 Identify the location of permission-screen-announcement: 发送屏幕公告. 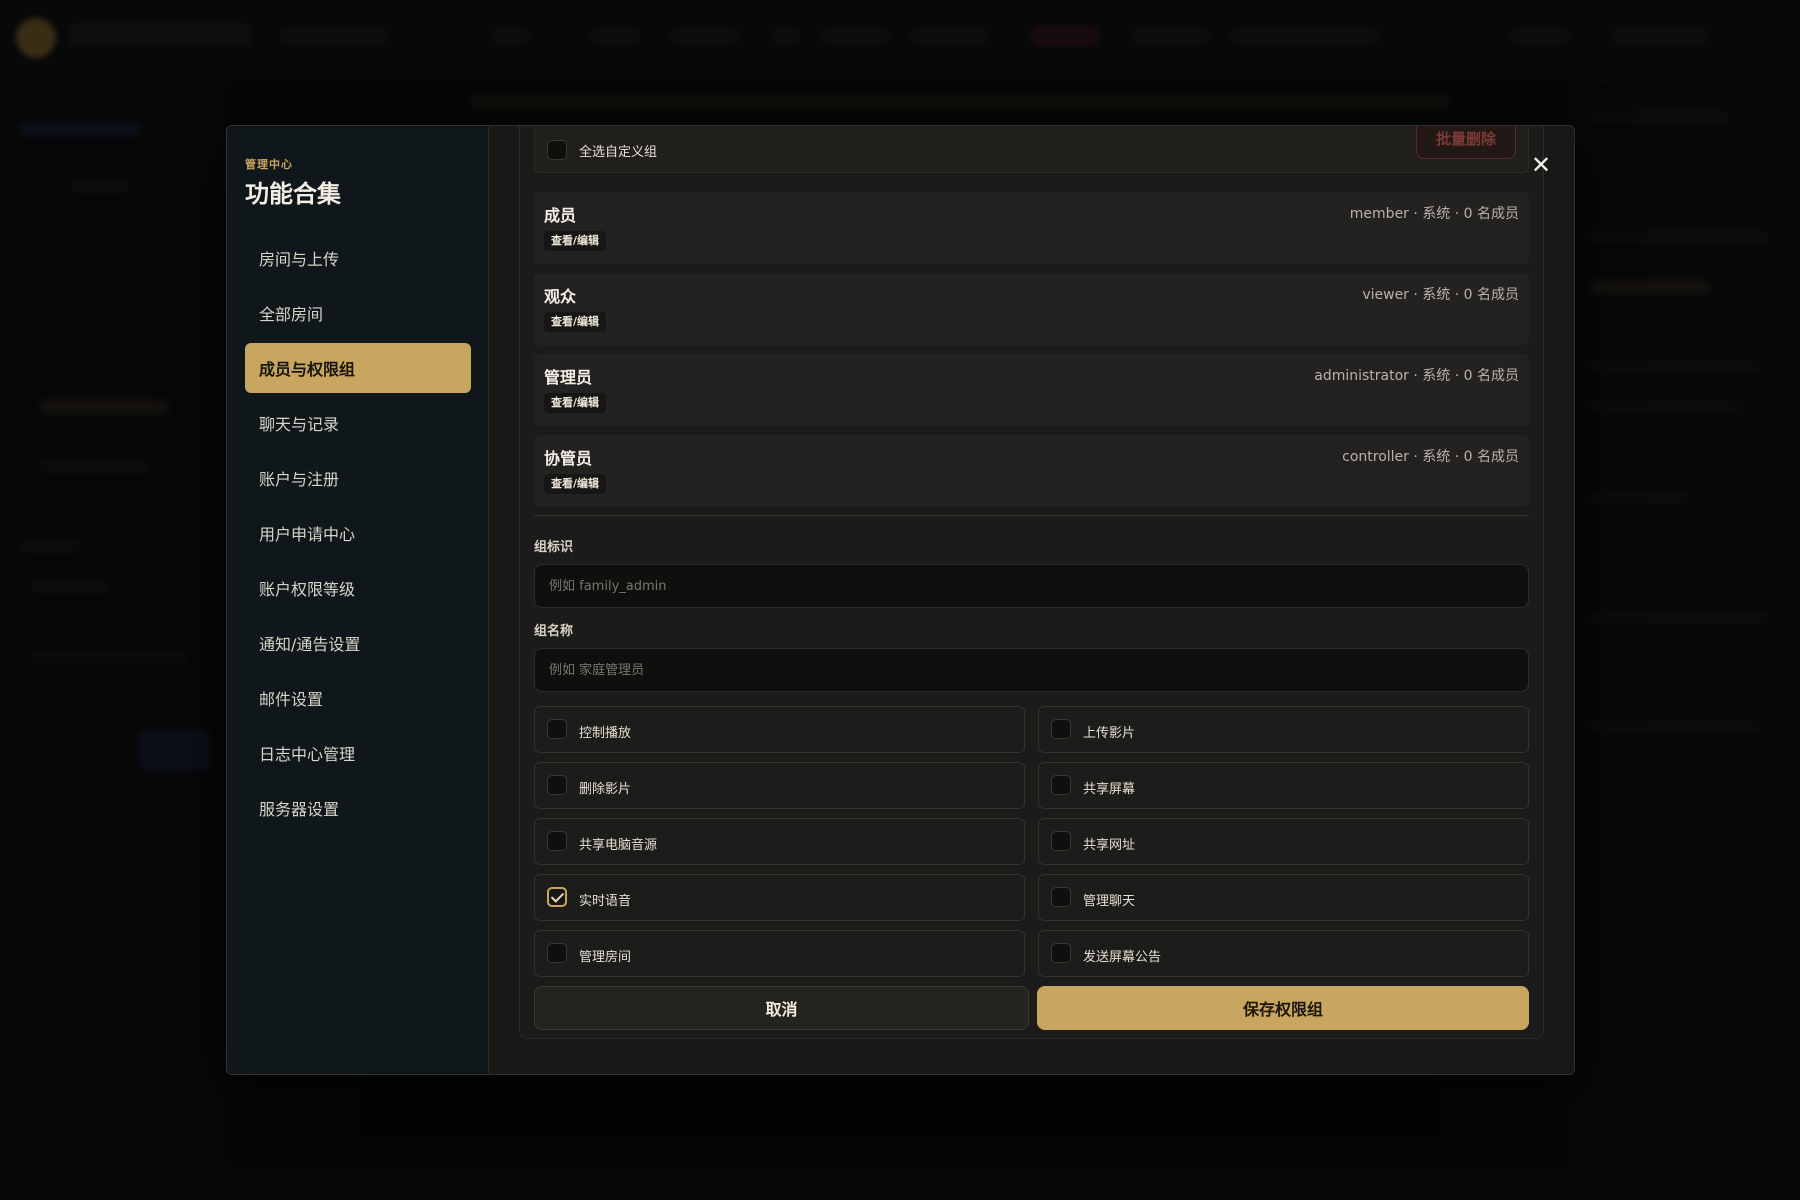
(1283, 953).